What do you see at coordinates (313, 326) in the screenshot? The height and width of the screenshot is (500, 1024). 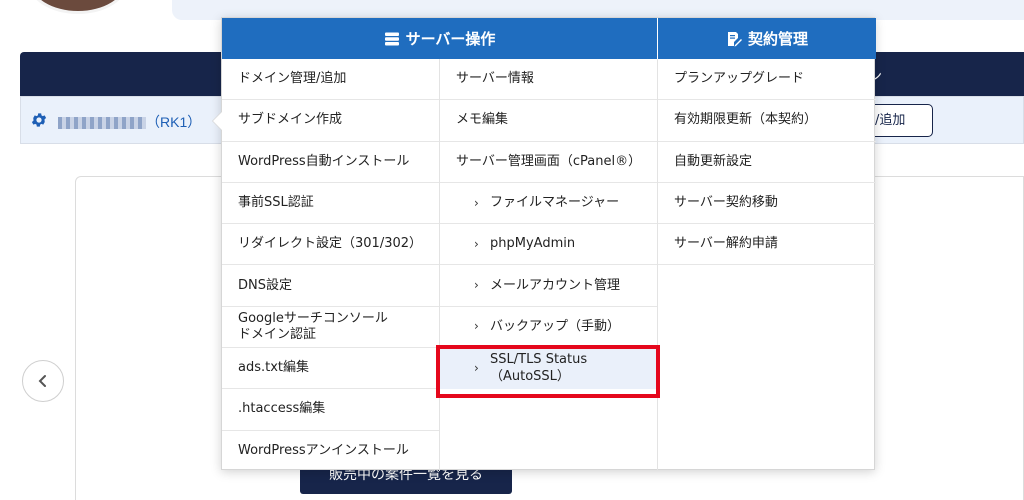 I see `menu-item-search-console-label: Googleサーチコンソール ドメイン認証` at bounding box center [313, 326].